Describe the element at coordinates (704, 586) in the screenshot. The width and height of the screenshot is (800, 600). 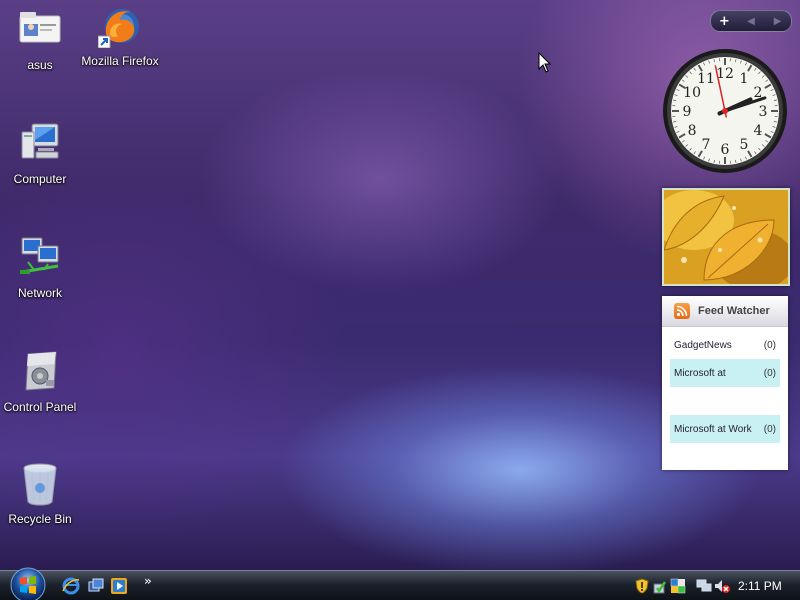
I see `network-connection-icon` at that location.